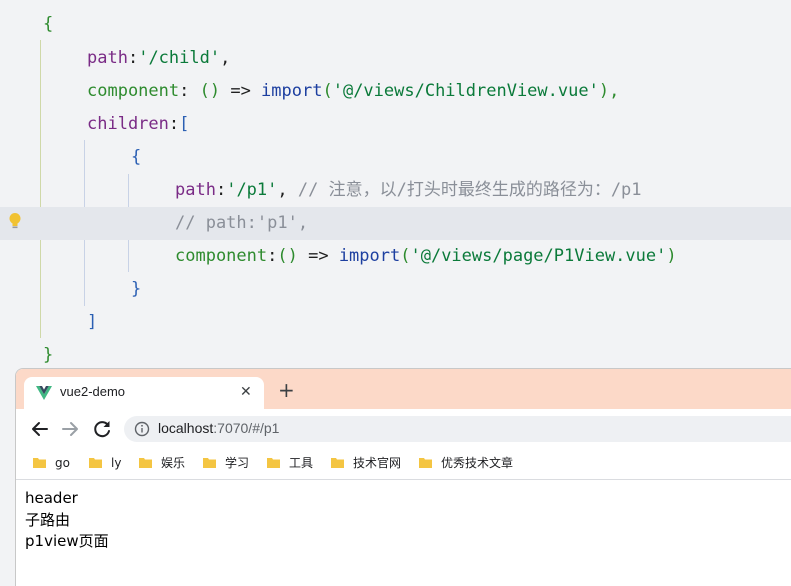 The width and height of the screenshot is (791, 586). Describe the element at coordinates (48, 520) in the screenshot. I see `child-route-text: 子路由` at that location.